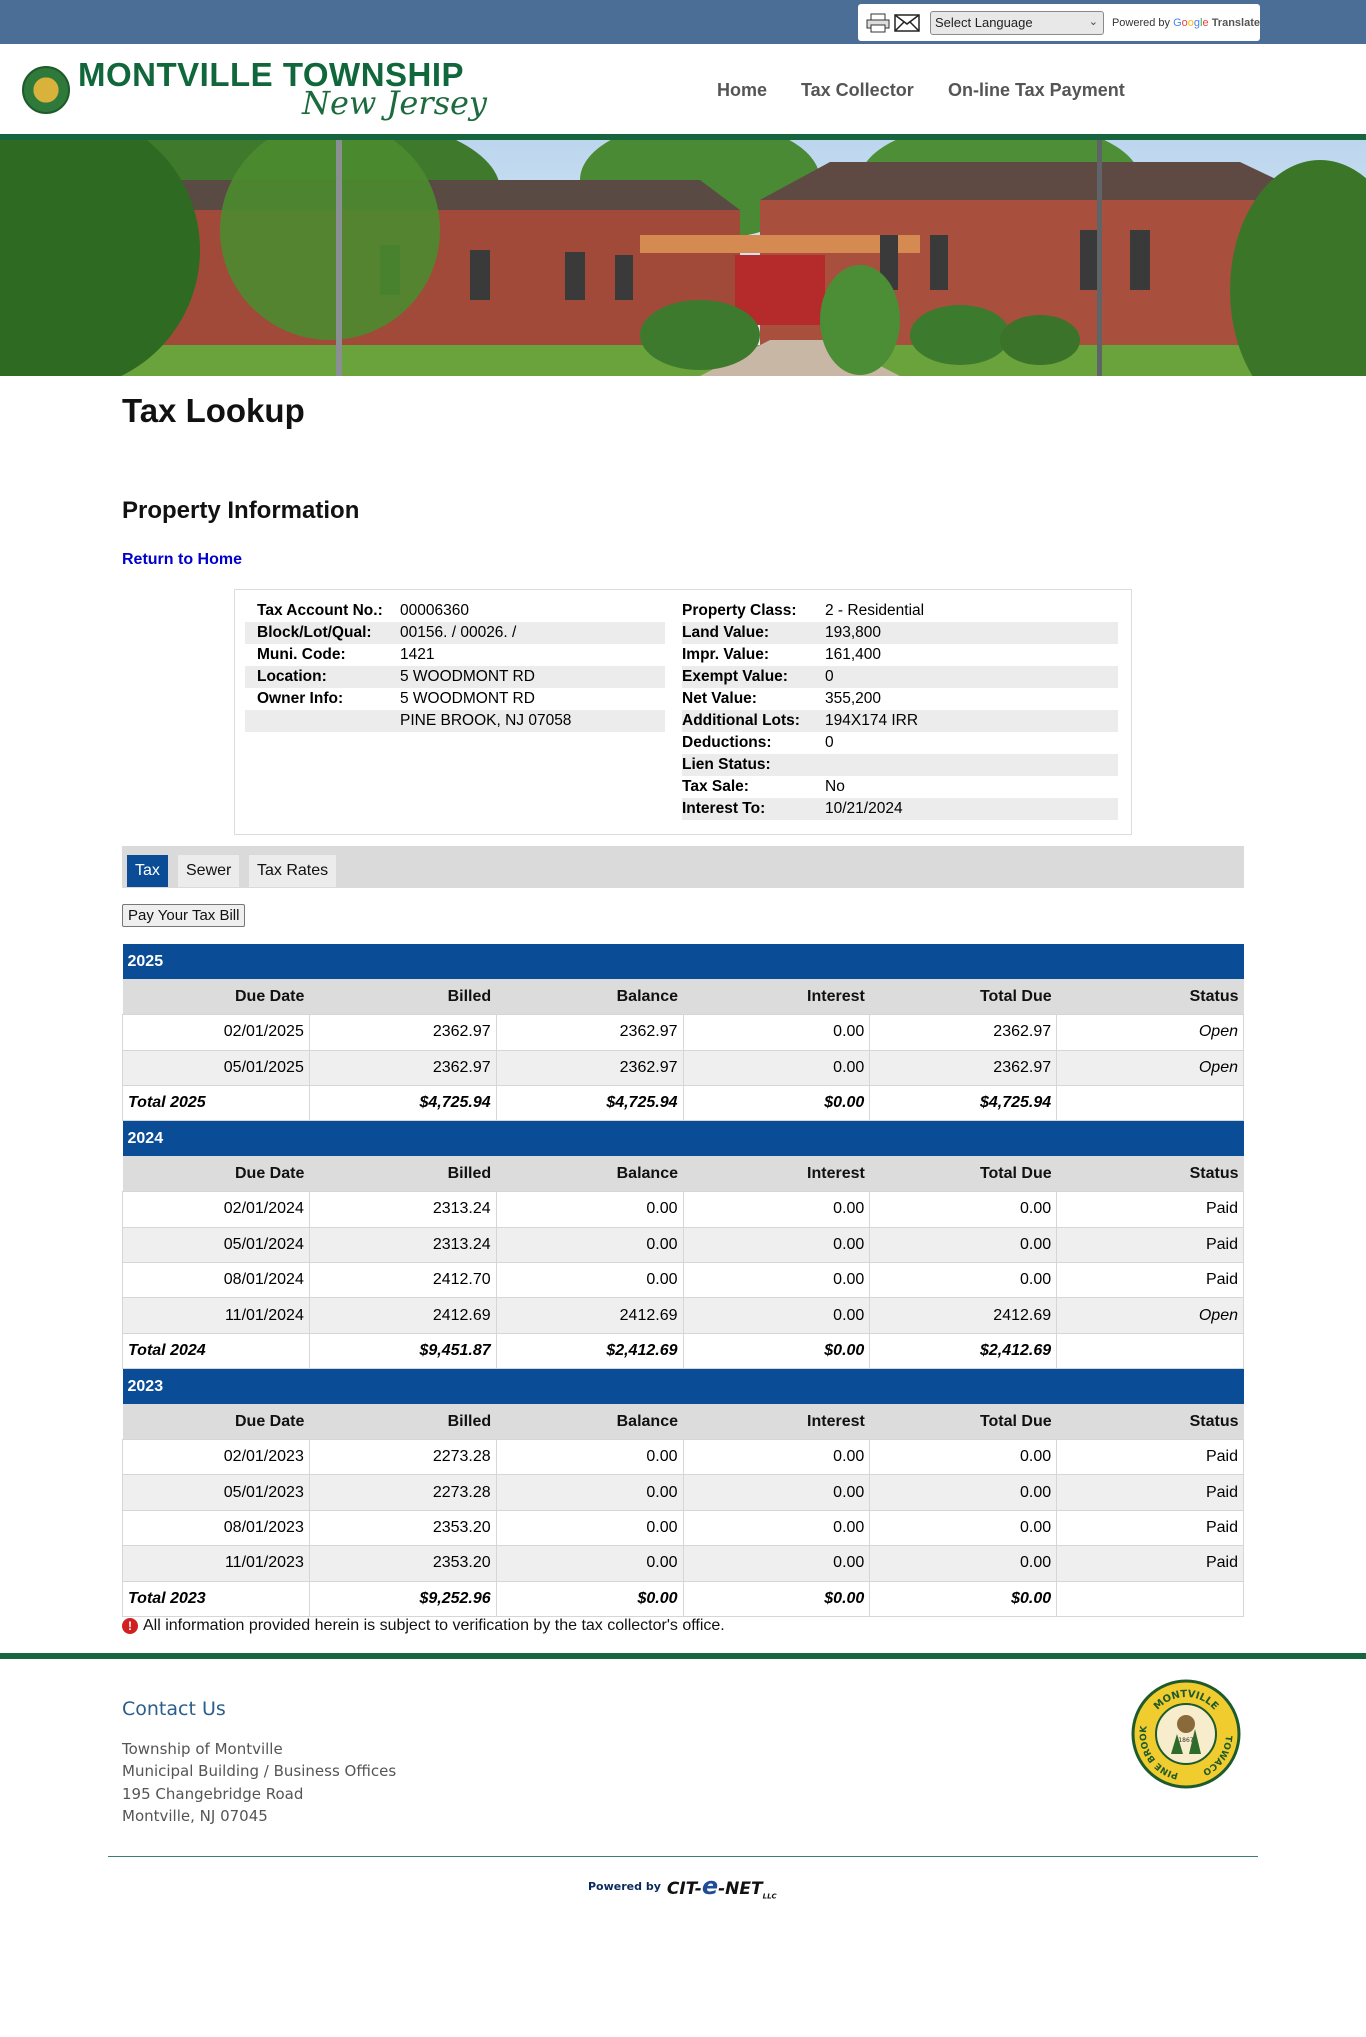  I want to click on field-value: 2 - Residential, so click(875, 610).